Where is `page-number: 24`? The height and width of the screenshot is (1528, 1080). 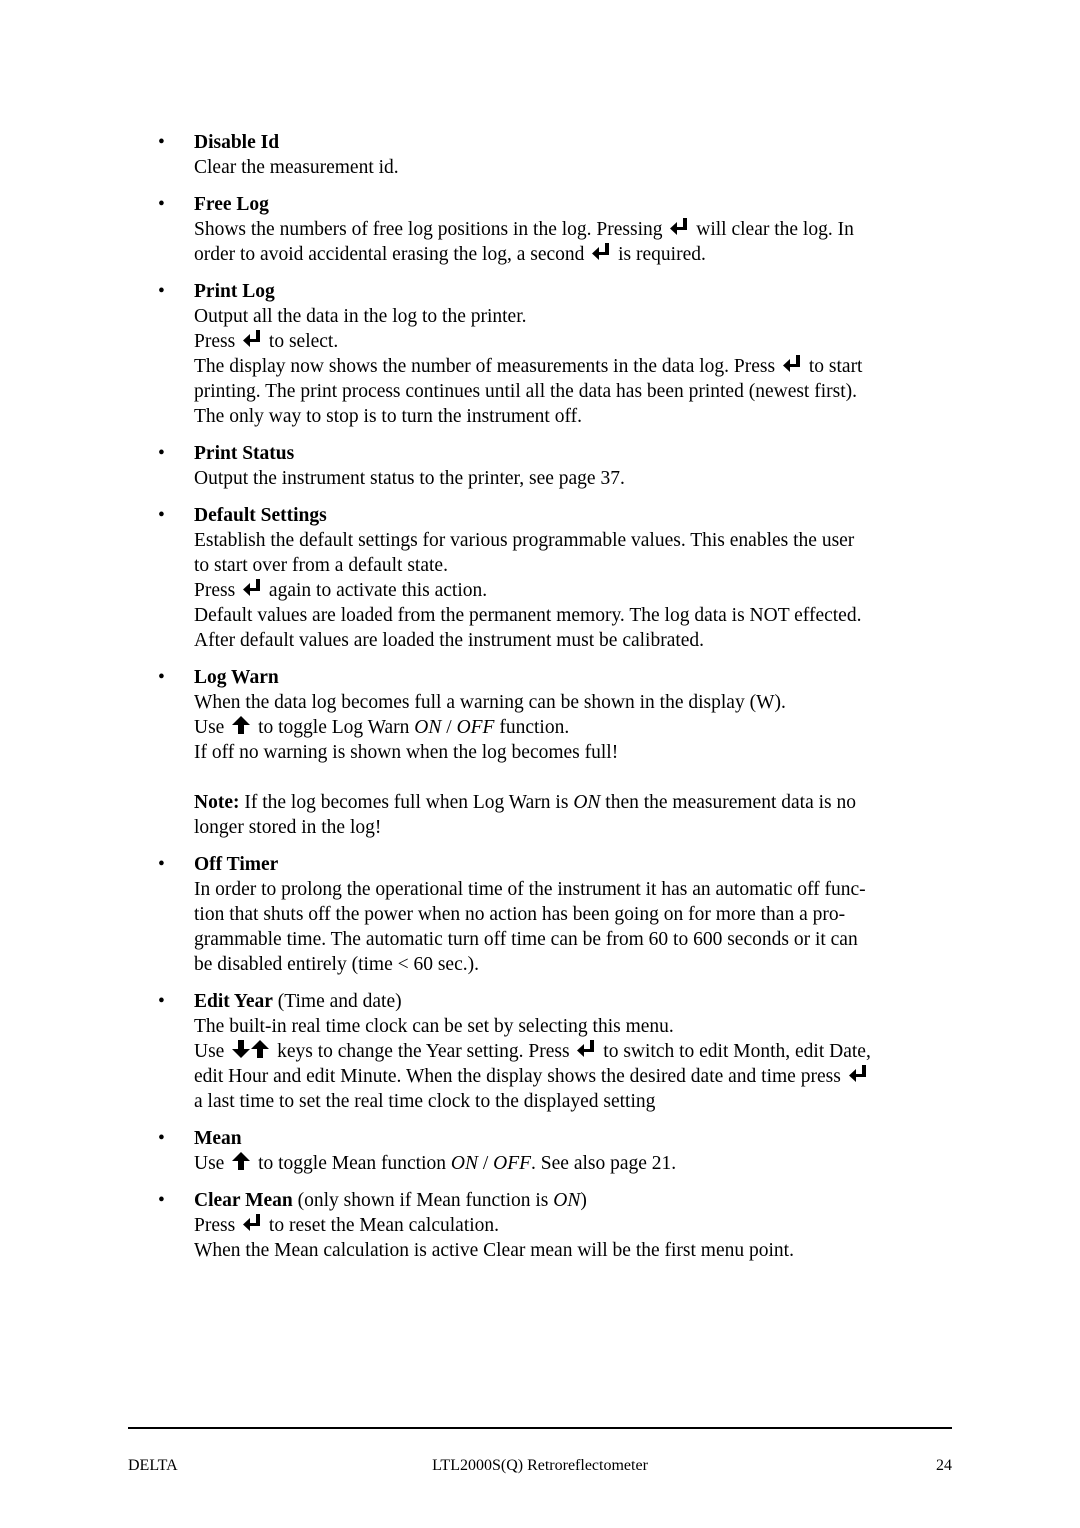 page-number: 24 is located at coordinates (944, 1465).